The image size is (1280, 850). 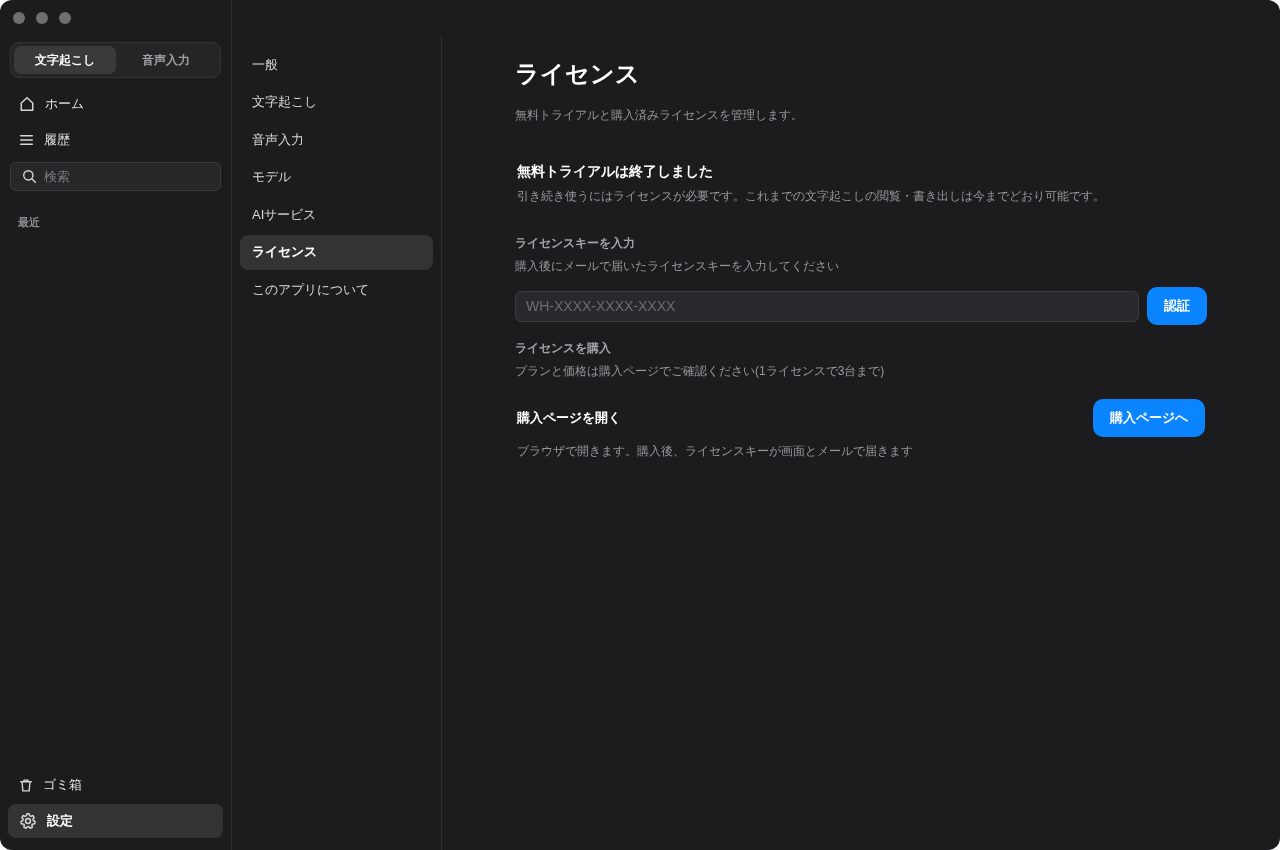 What do you see at coordinates (336, 139) in the screenshot?
I see `settings-nav-item: 音声入力` at bounding box center [336, 139].